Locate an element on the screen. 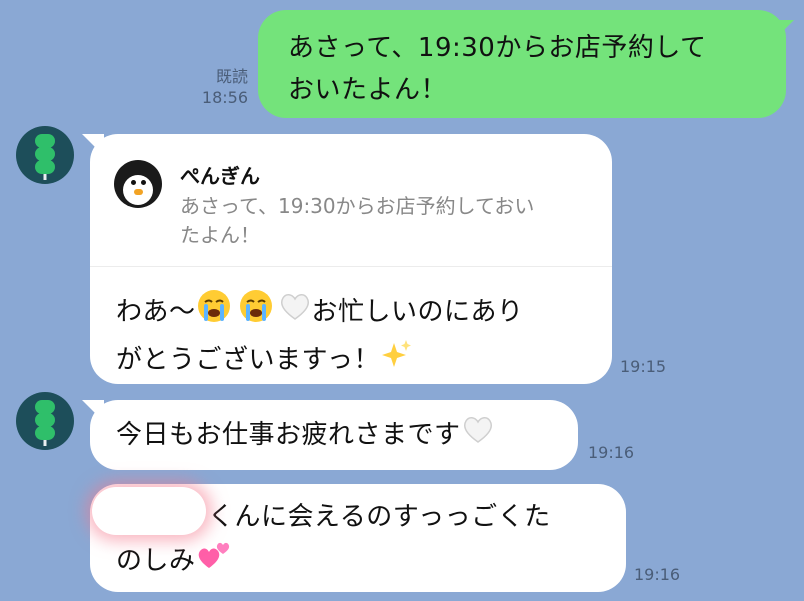 The width and height of the screenshot is (804, 601). reply-quote-box: ぺんぎん あさって、19:30からお店予約しておい たよん！ is located at coordinates (351, 200).